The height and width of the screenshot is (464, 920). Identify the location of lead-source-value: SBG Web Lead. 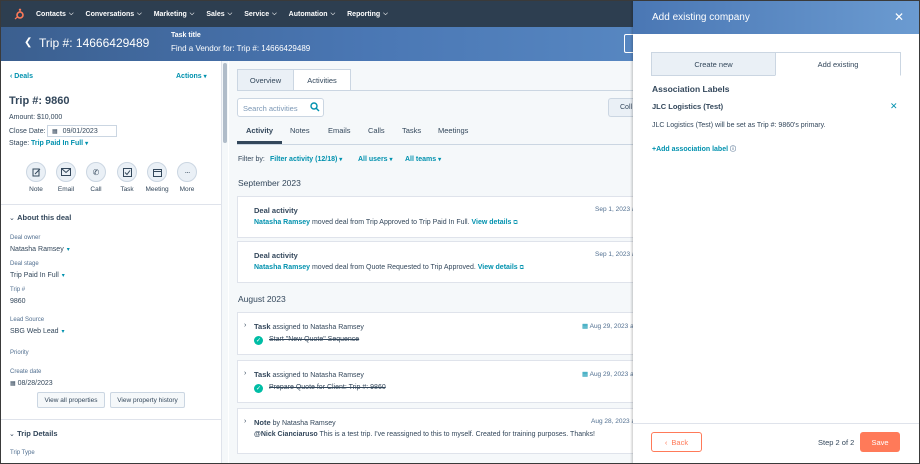
(34, 331).